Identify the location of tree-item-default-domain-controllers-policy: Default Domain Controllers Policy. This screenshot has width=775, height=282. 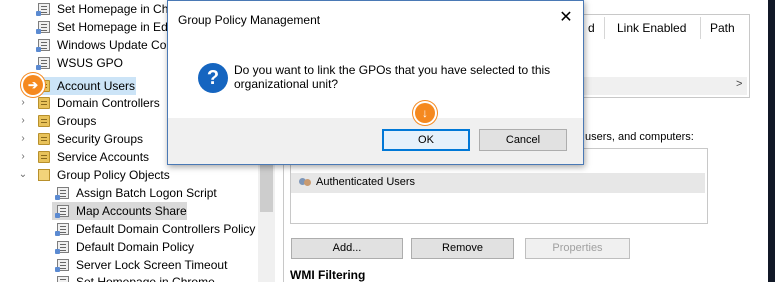
(129, 229).